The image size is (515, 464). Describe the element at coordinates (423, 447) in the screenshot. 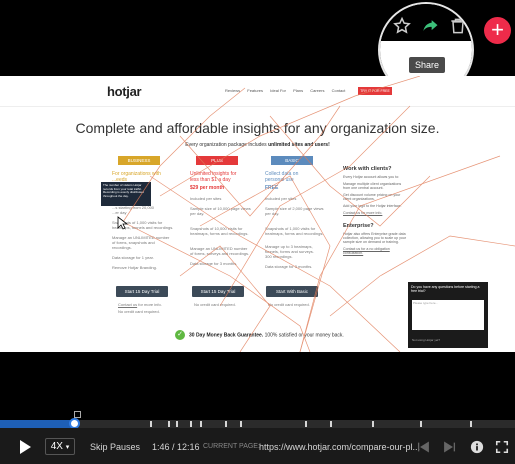

I see `skip-back-icon` at that location.